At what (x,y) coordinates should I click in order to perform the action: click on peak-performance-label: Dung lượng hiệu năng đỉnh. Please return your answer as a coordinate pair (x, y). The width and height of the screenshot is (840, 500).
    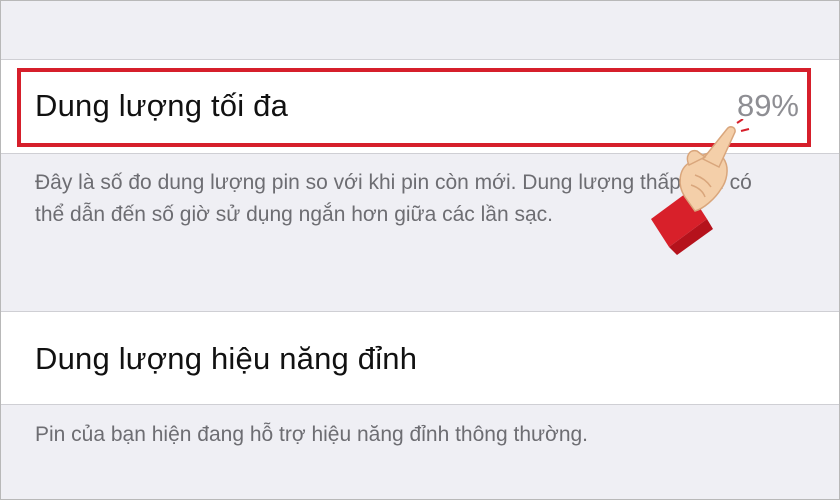
    Looking at the image, I should click on (226, 358).